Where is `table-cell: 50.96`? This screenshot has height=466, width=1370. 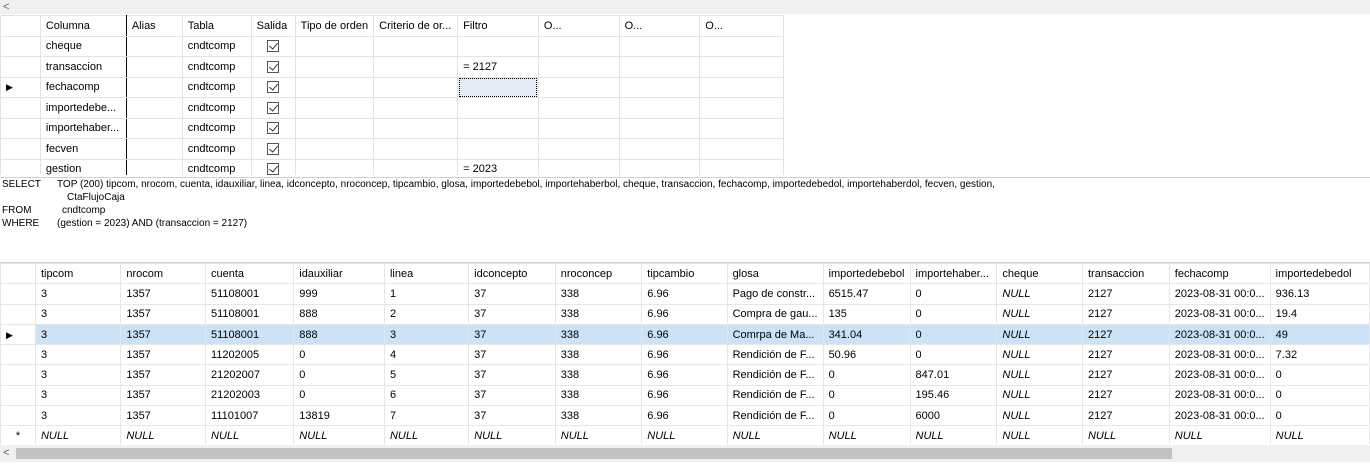 table-cell: 50.96 is located at coordinates (866, 355).